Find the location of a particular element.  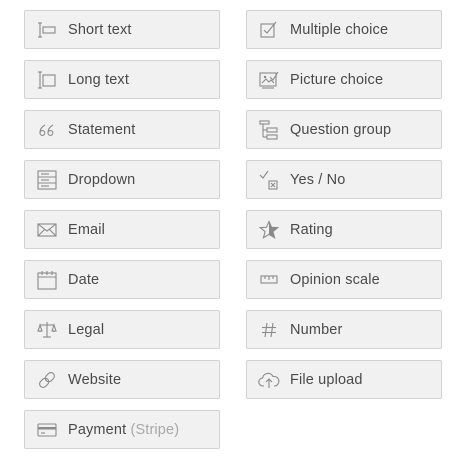

block-short-text: Short text is located at coordinates (122, 29).